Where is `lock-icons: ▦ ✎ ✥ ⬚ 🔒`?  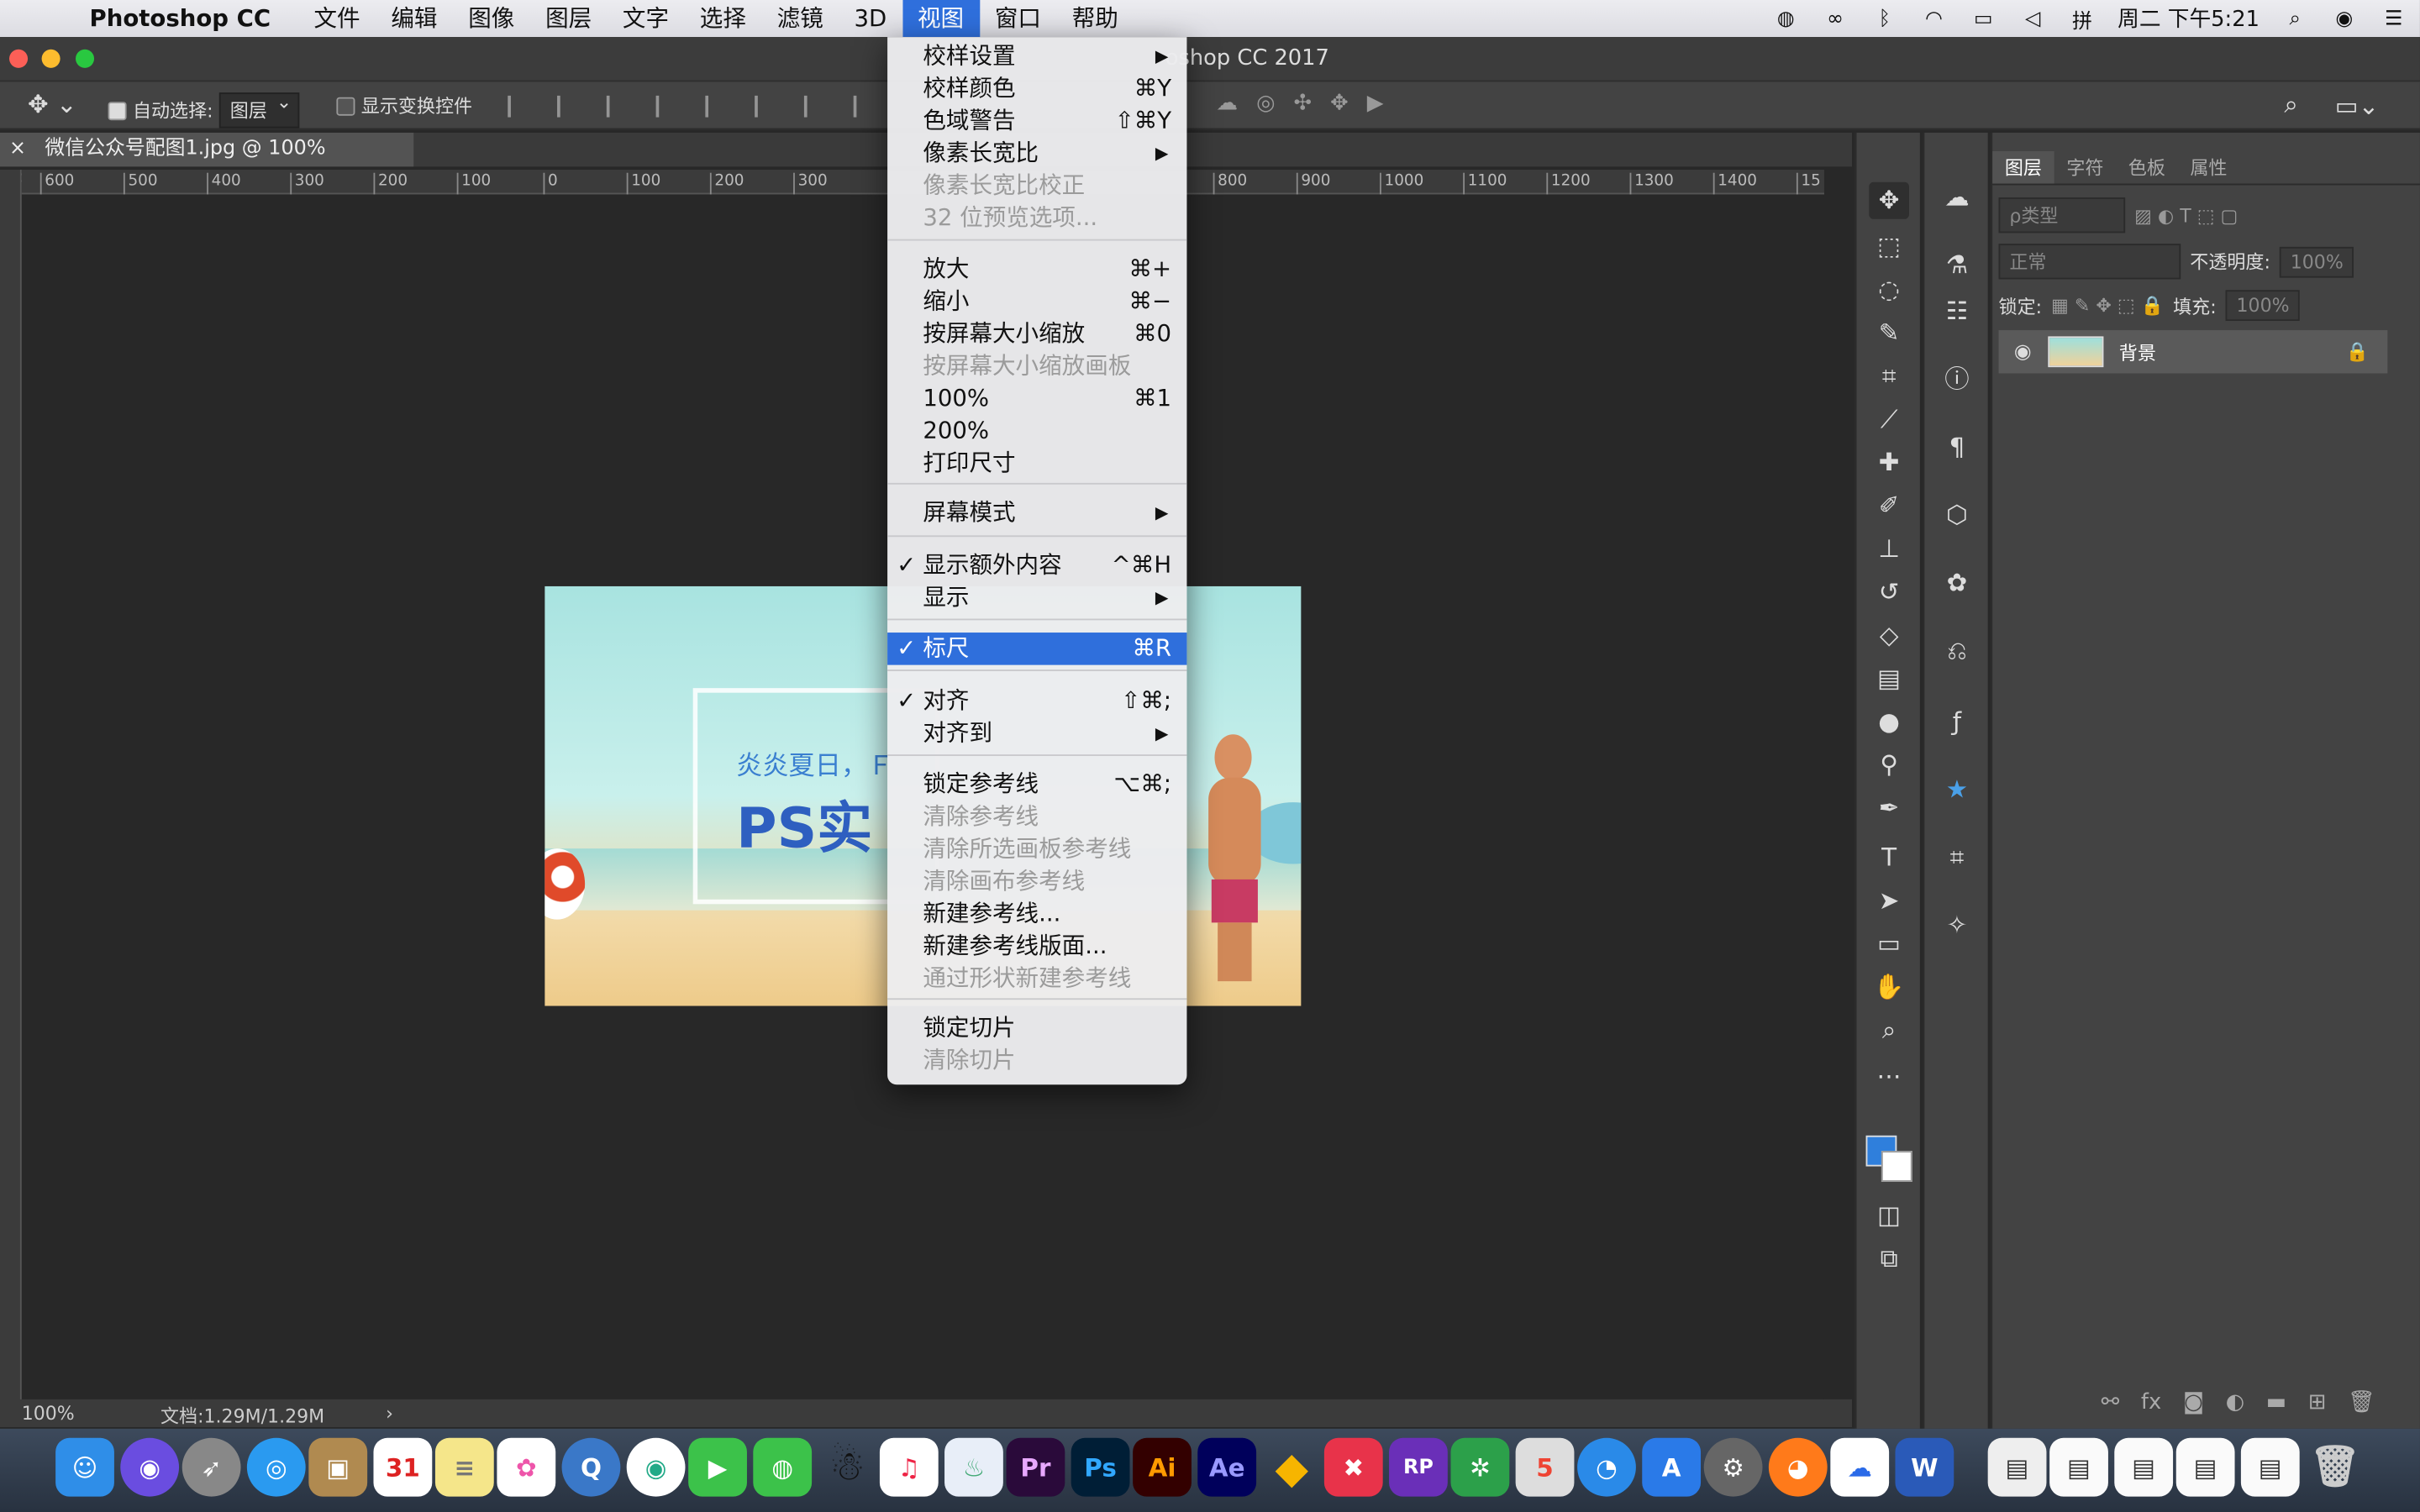
lock-icons: ▦ ✎ ✥ ⬚ 🔒 is located at coordinates (2107, 306).